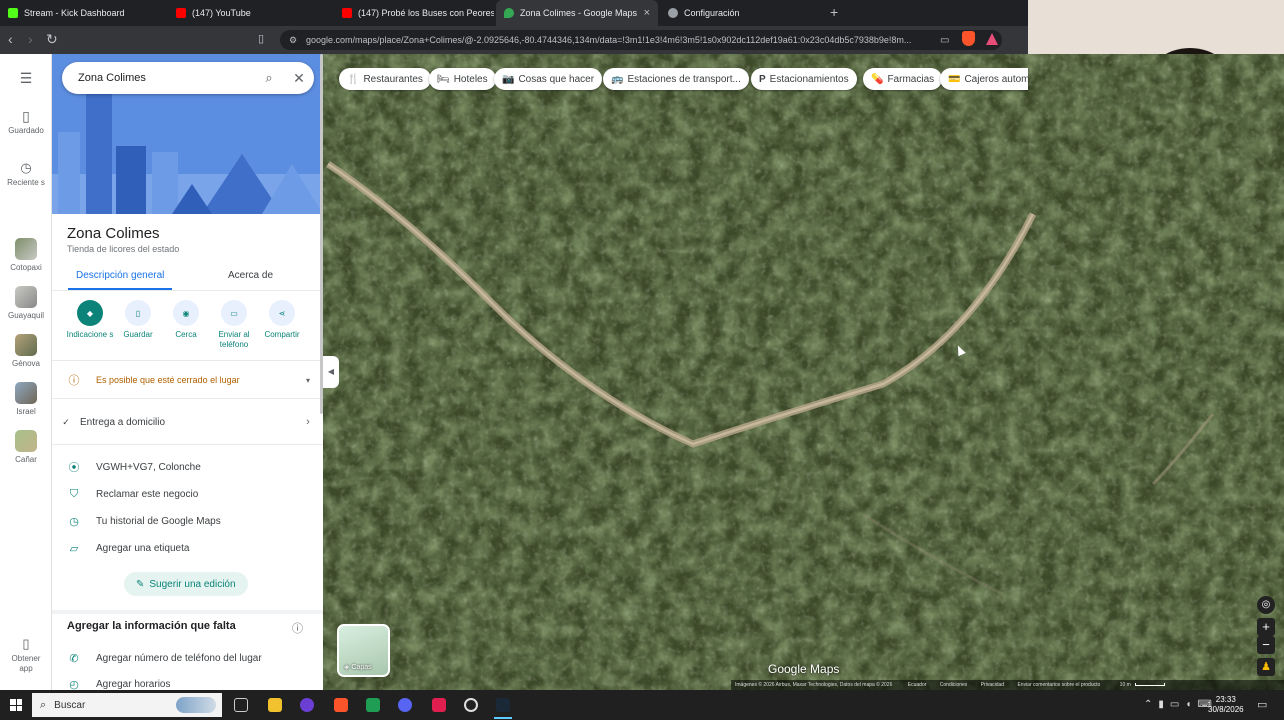 This screenshot has height=720, width=1284. Describe the element at coordinates (917, 685) in the screenshot. I see `footer-link-region: Ecuador` at that location.